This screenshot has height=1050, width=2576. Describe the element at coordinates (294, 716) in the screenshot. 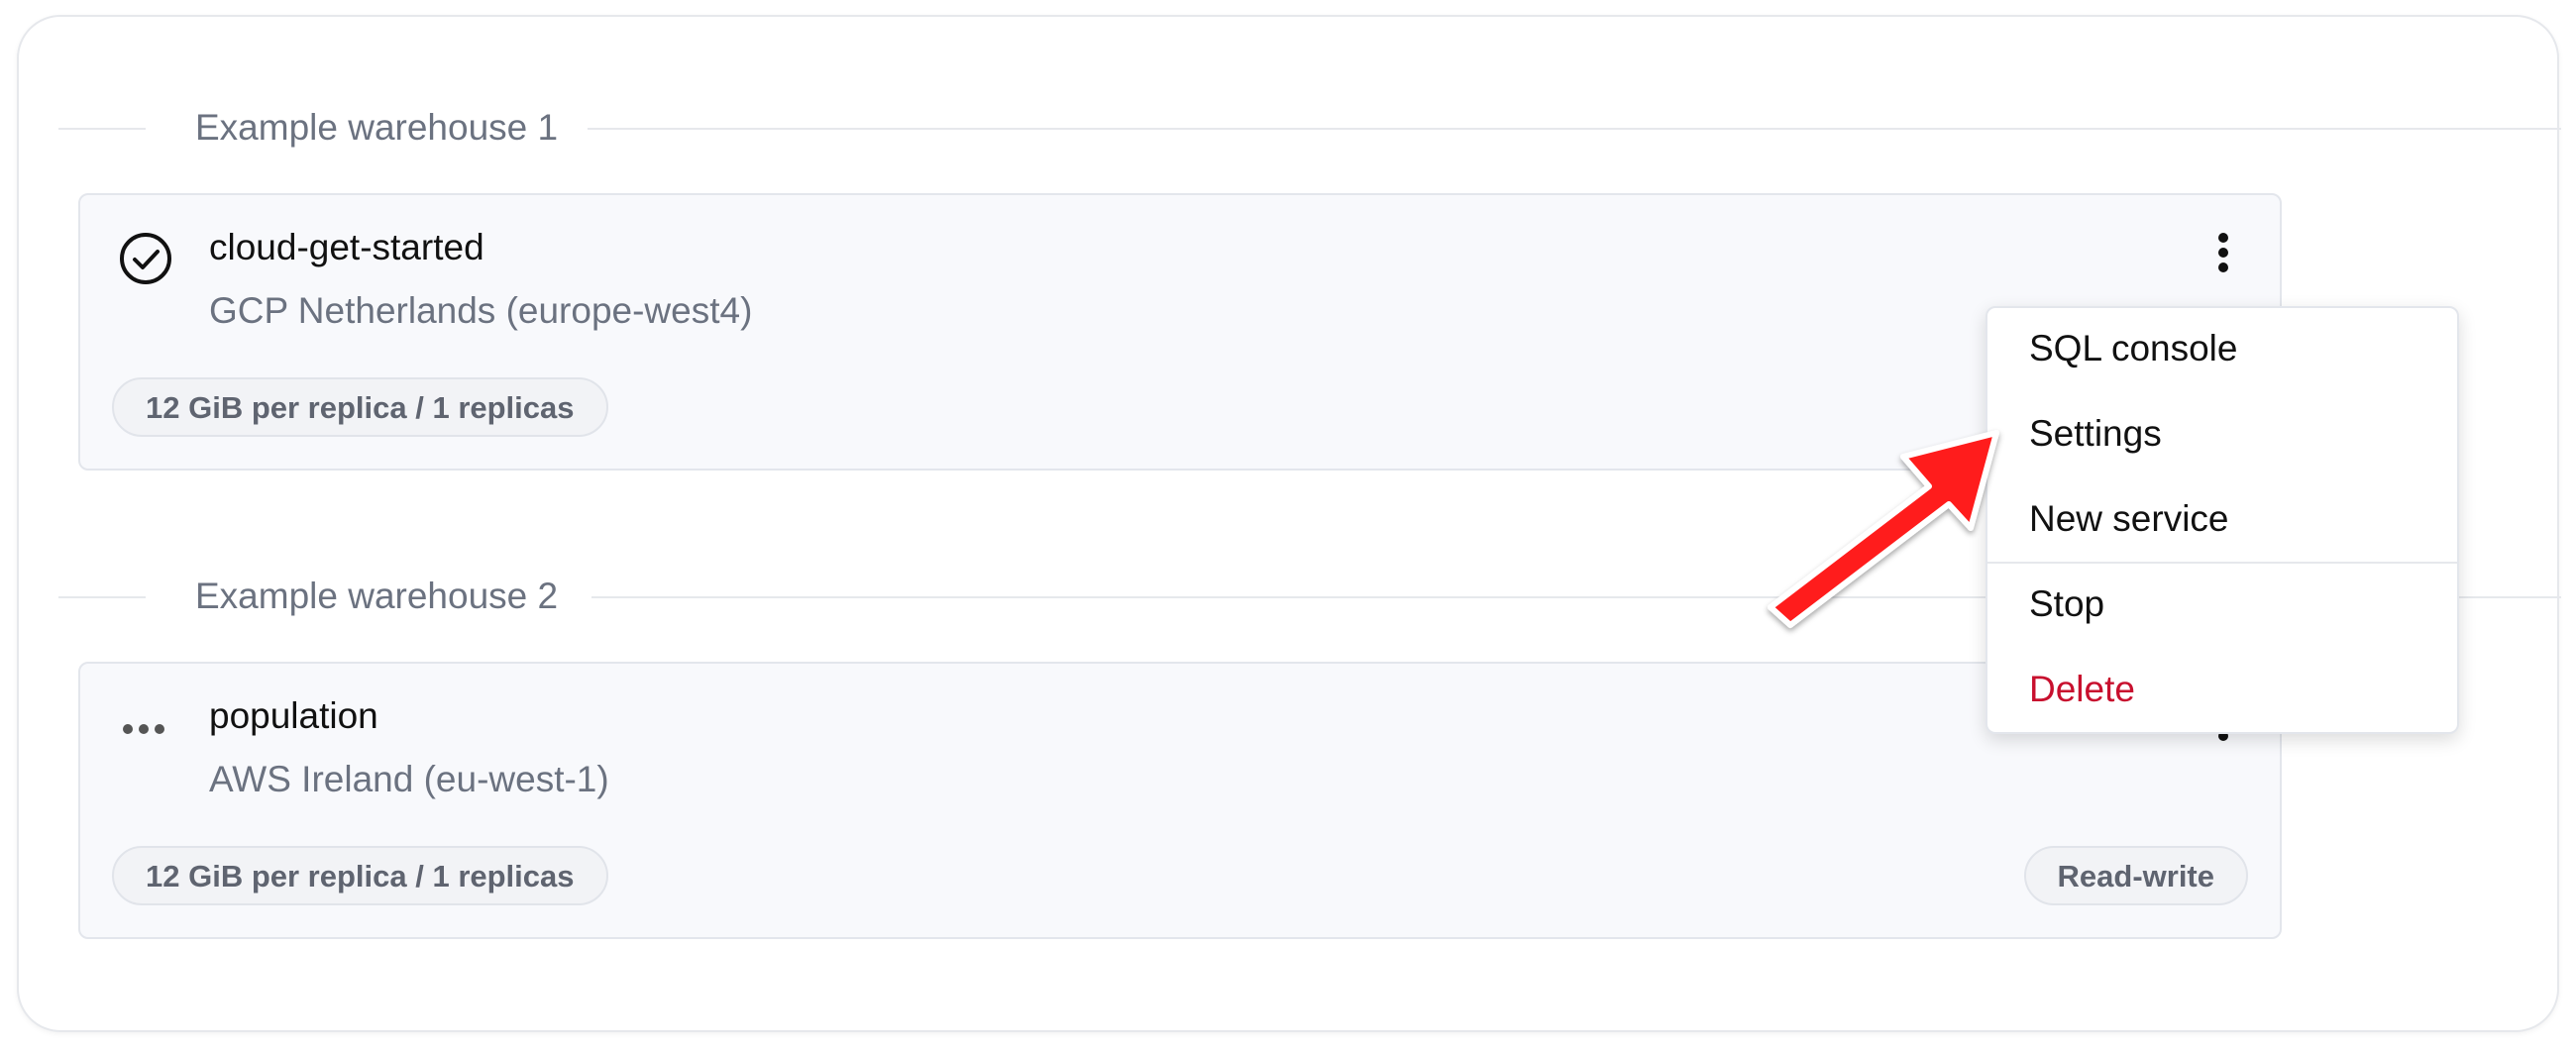

I see `service-name: population` at that location.